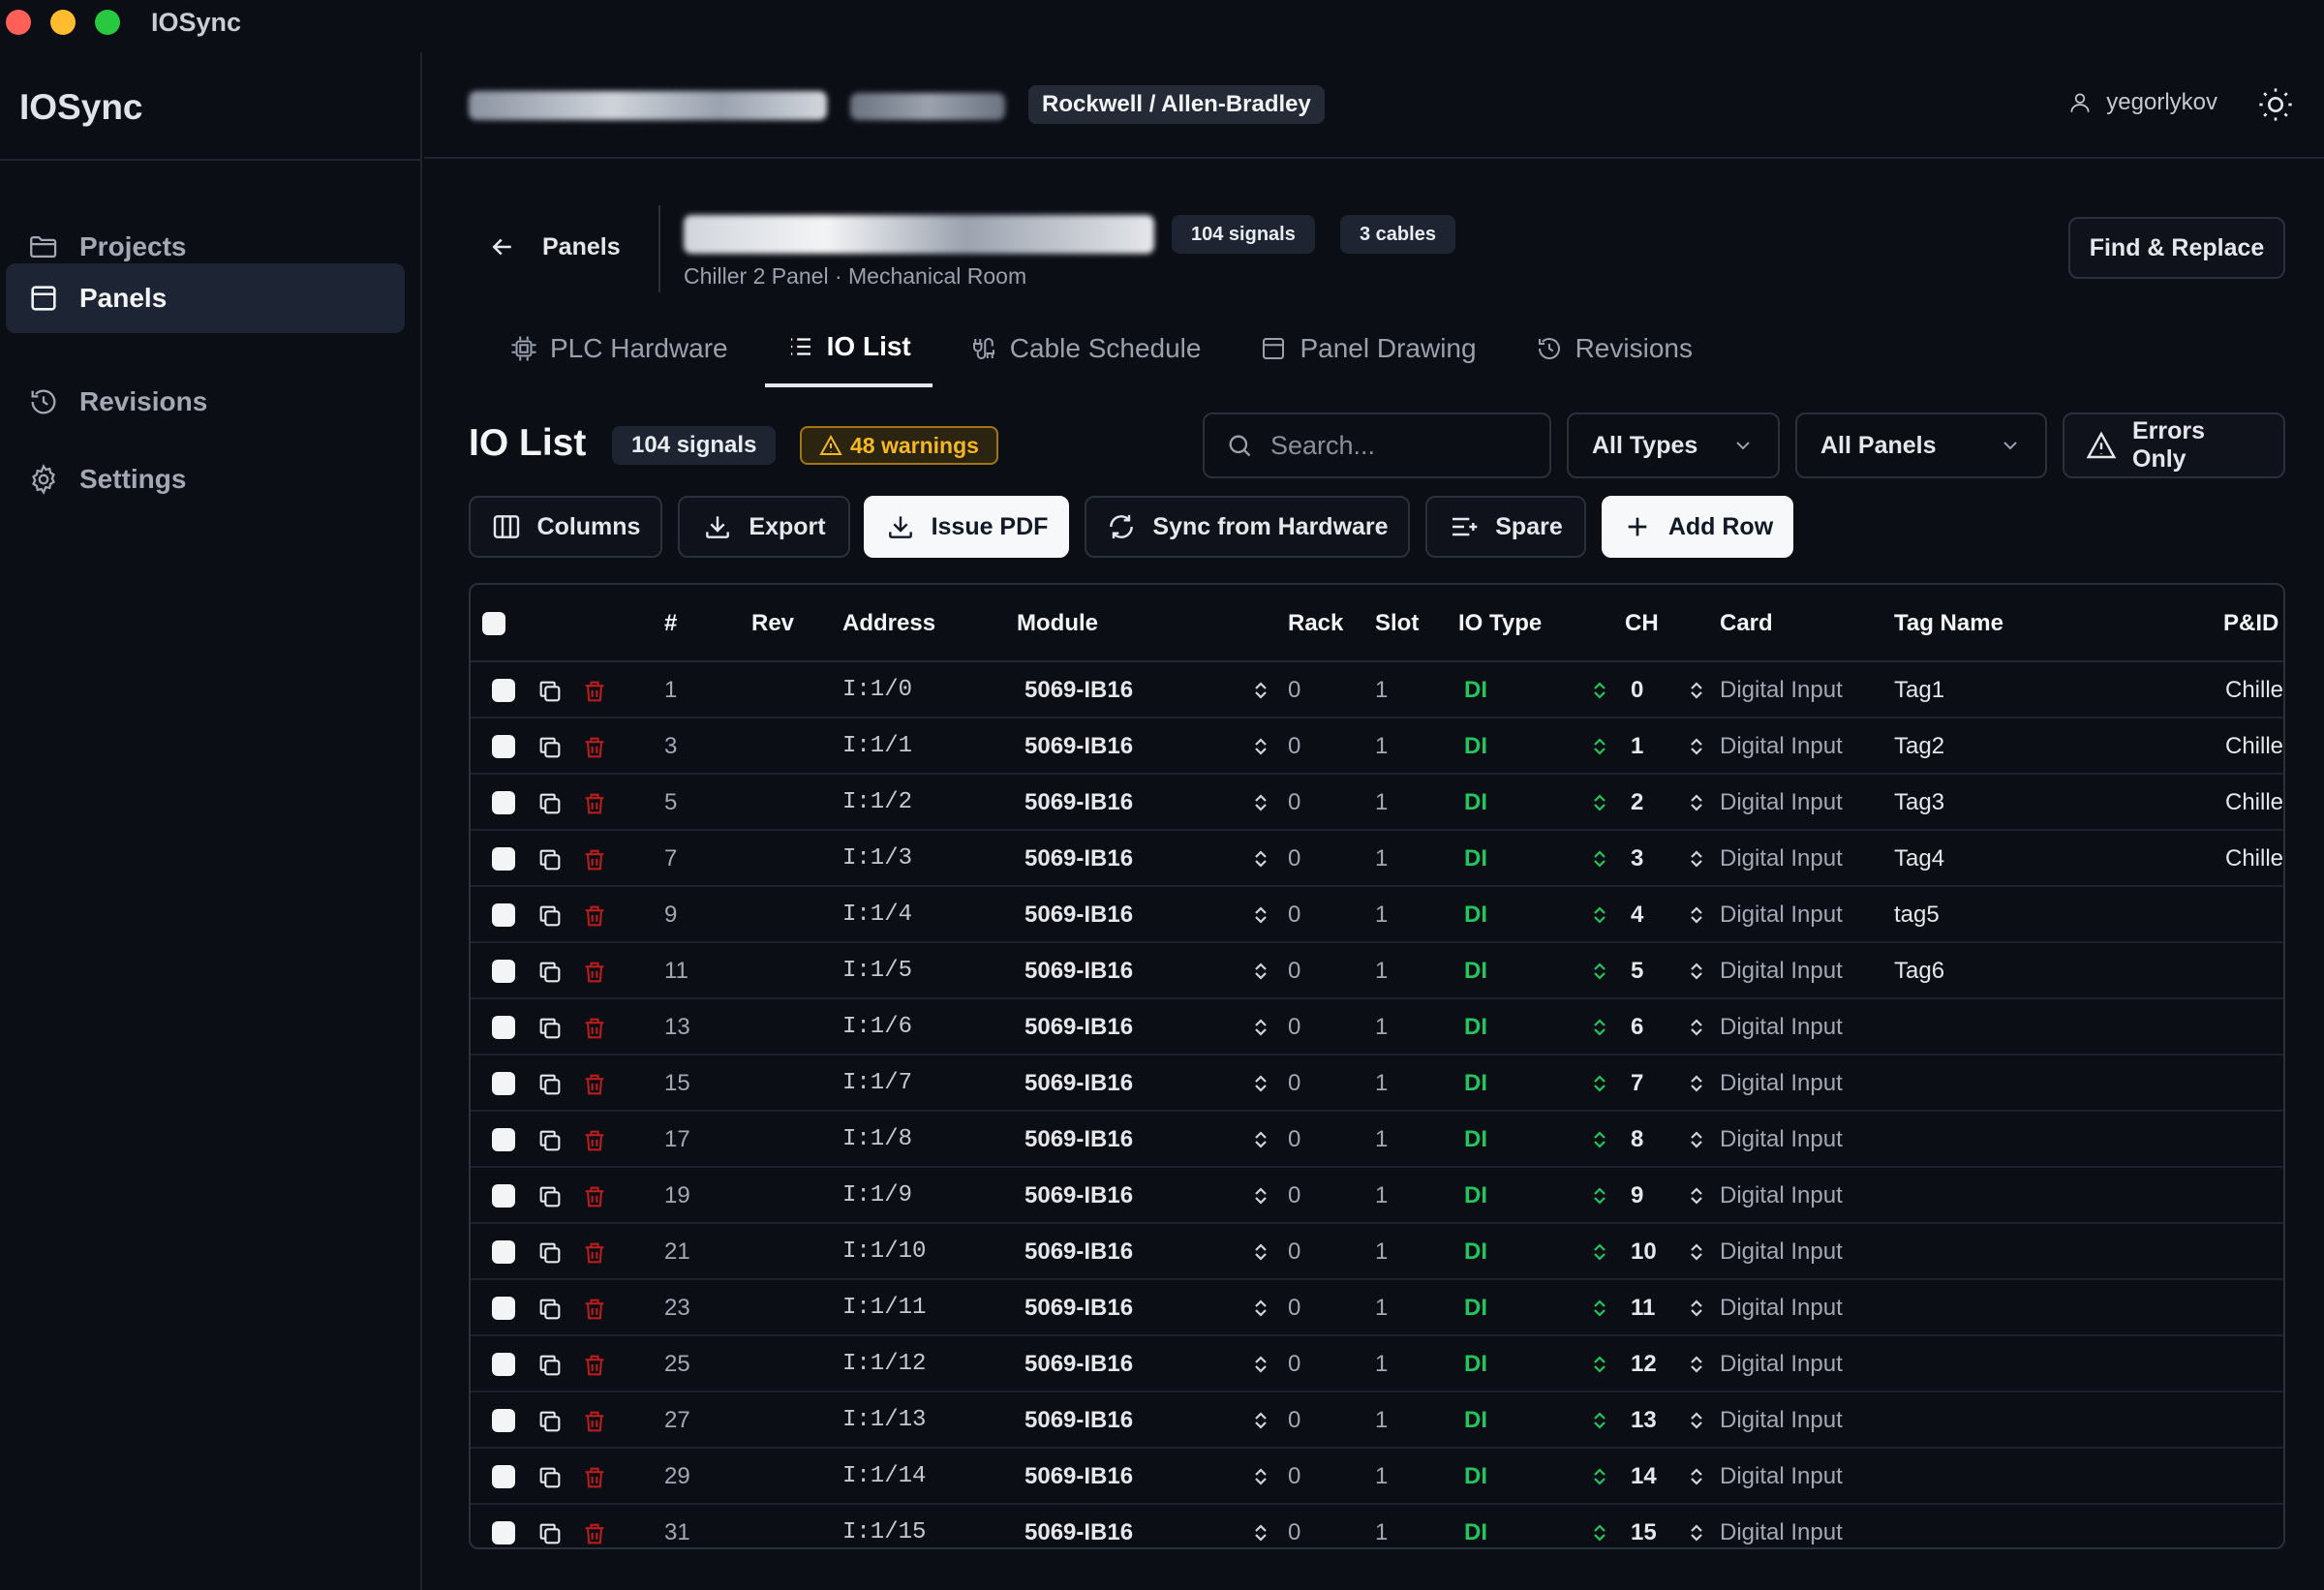  What do you see at coordinates (877, 1139) in the screenshot?
I see `row-address: I:1/8` at bounding box center [877, 1139].